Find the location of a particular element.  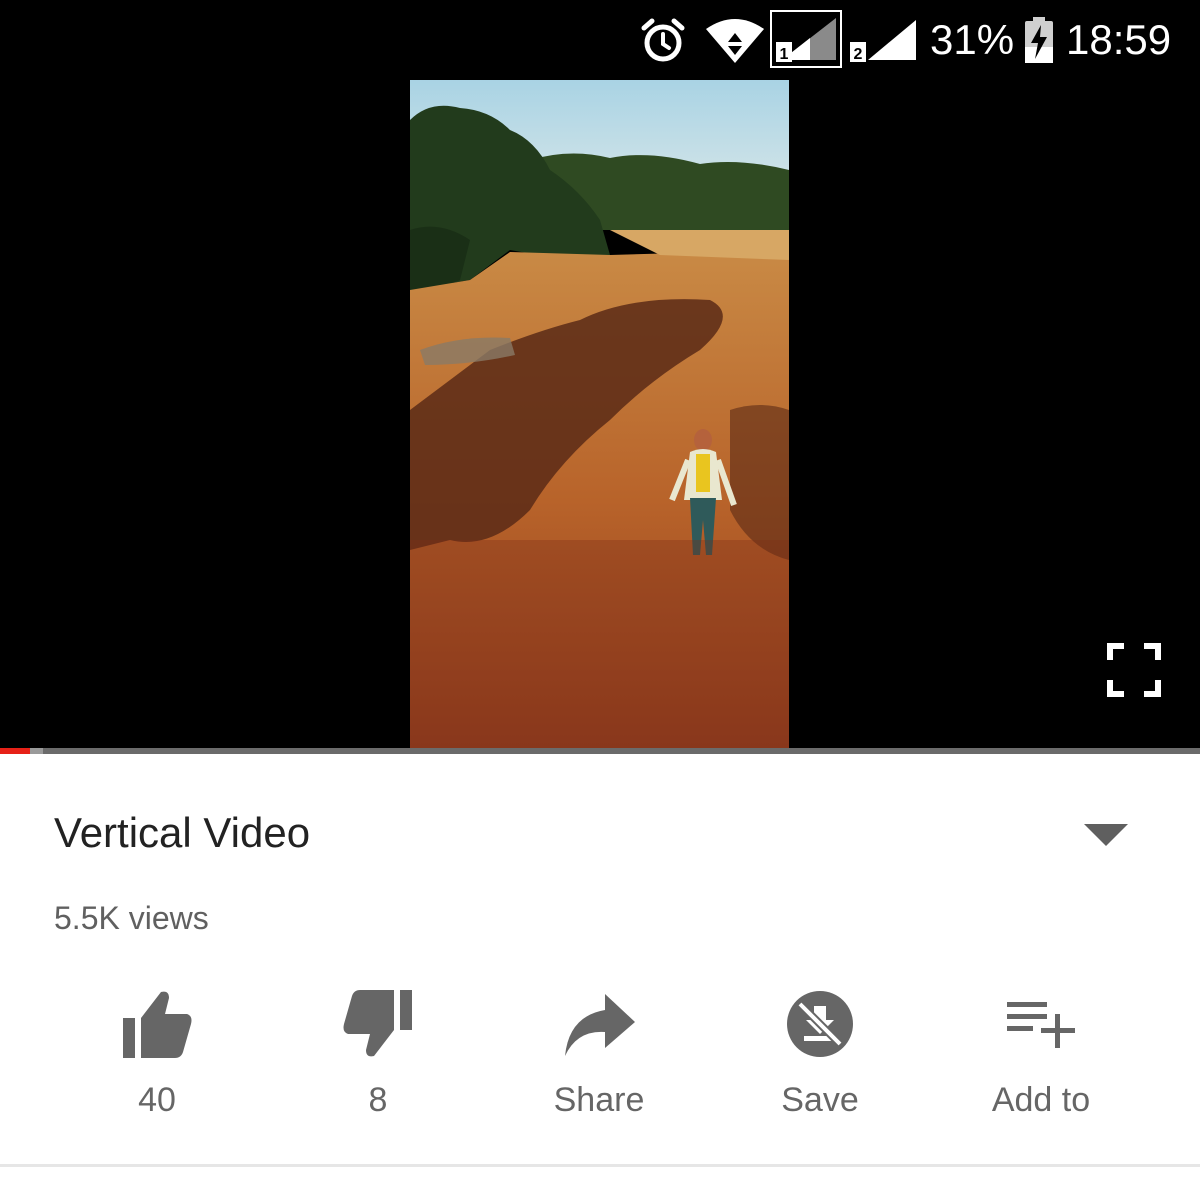

chevron-down-icon is located at coordinates (1106, 835).